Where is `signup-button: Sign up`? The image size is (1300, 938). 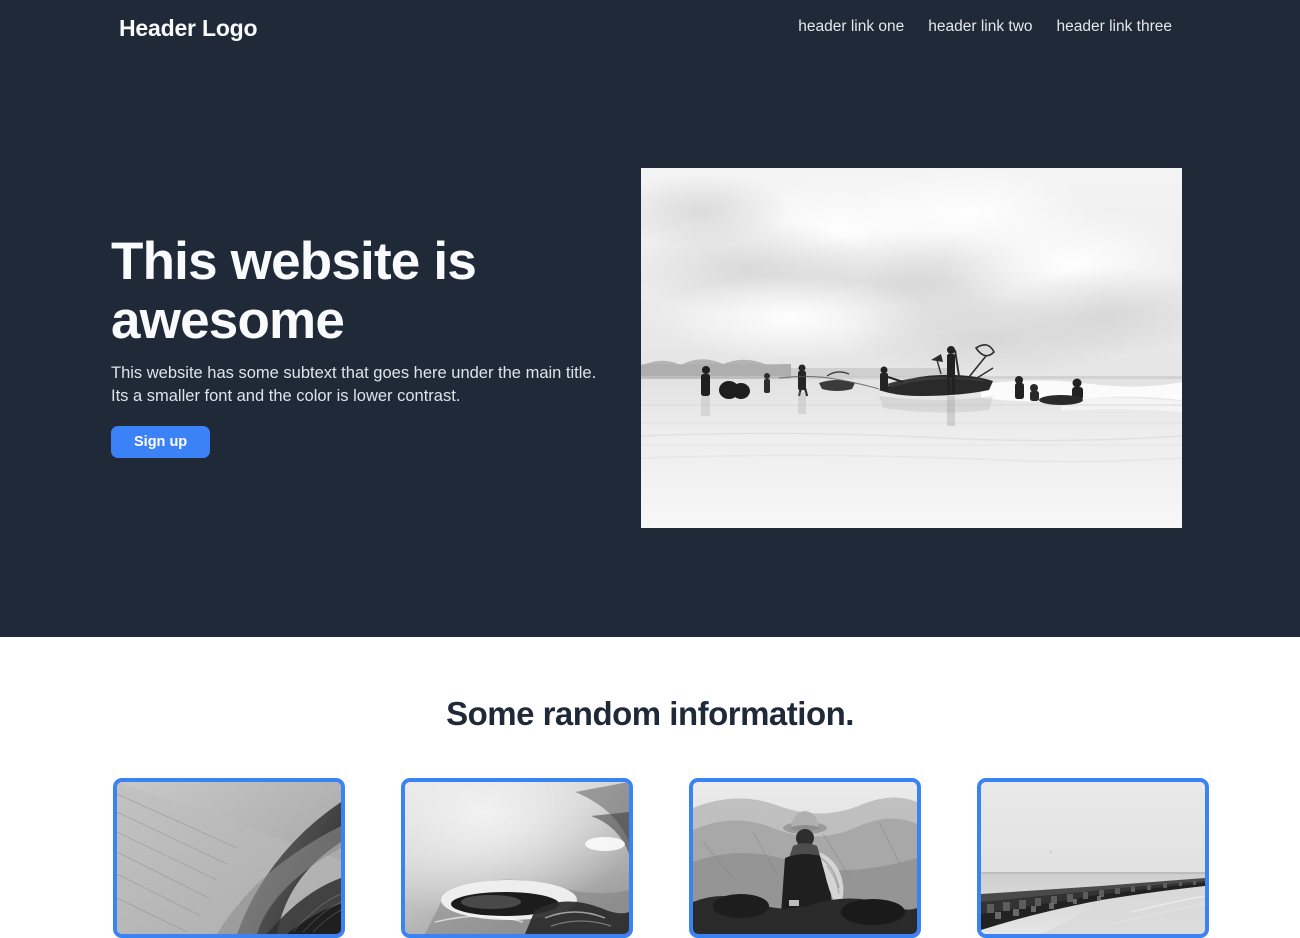
signup-button: Sign up is located at coordinates (161, 441).